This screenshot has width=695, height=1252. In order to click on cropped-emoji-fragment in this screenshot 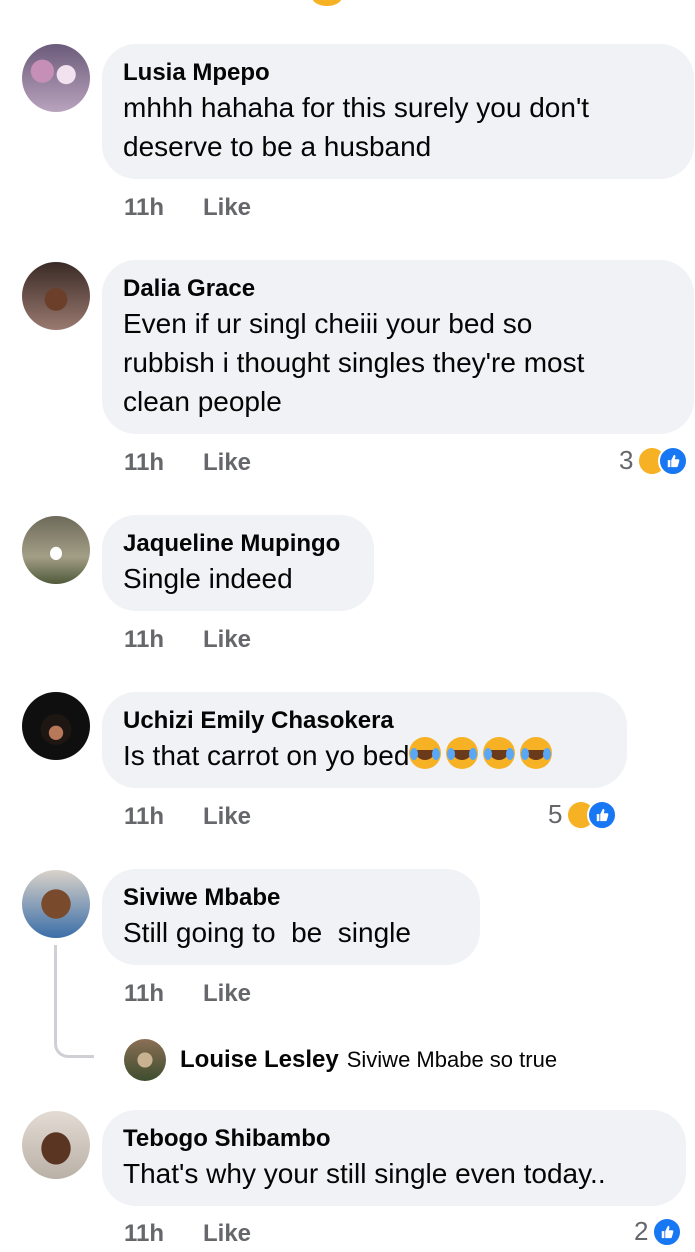, I will do `click(327, 3)`.